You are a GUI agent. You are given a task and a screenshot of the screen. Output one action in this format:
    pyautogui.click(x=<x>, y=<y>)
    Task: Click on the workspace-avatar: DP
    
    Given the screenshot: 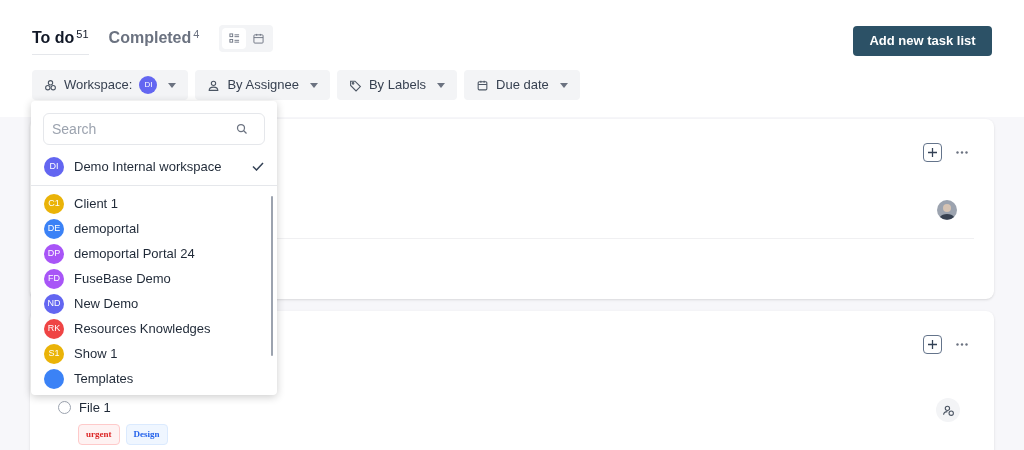 What is the action you would take?
    pyautogui.click(x=54, y=253)
    